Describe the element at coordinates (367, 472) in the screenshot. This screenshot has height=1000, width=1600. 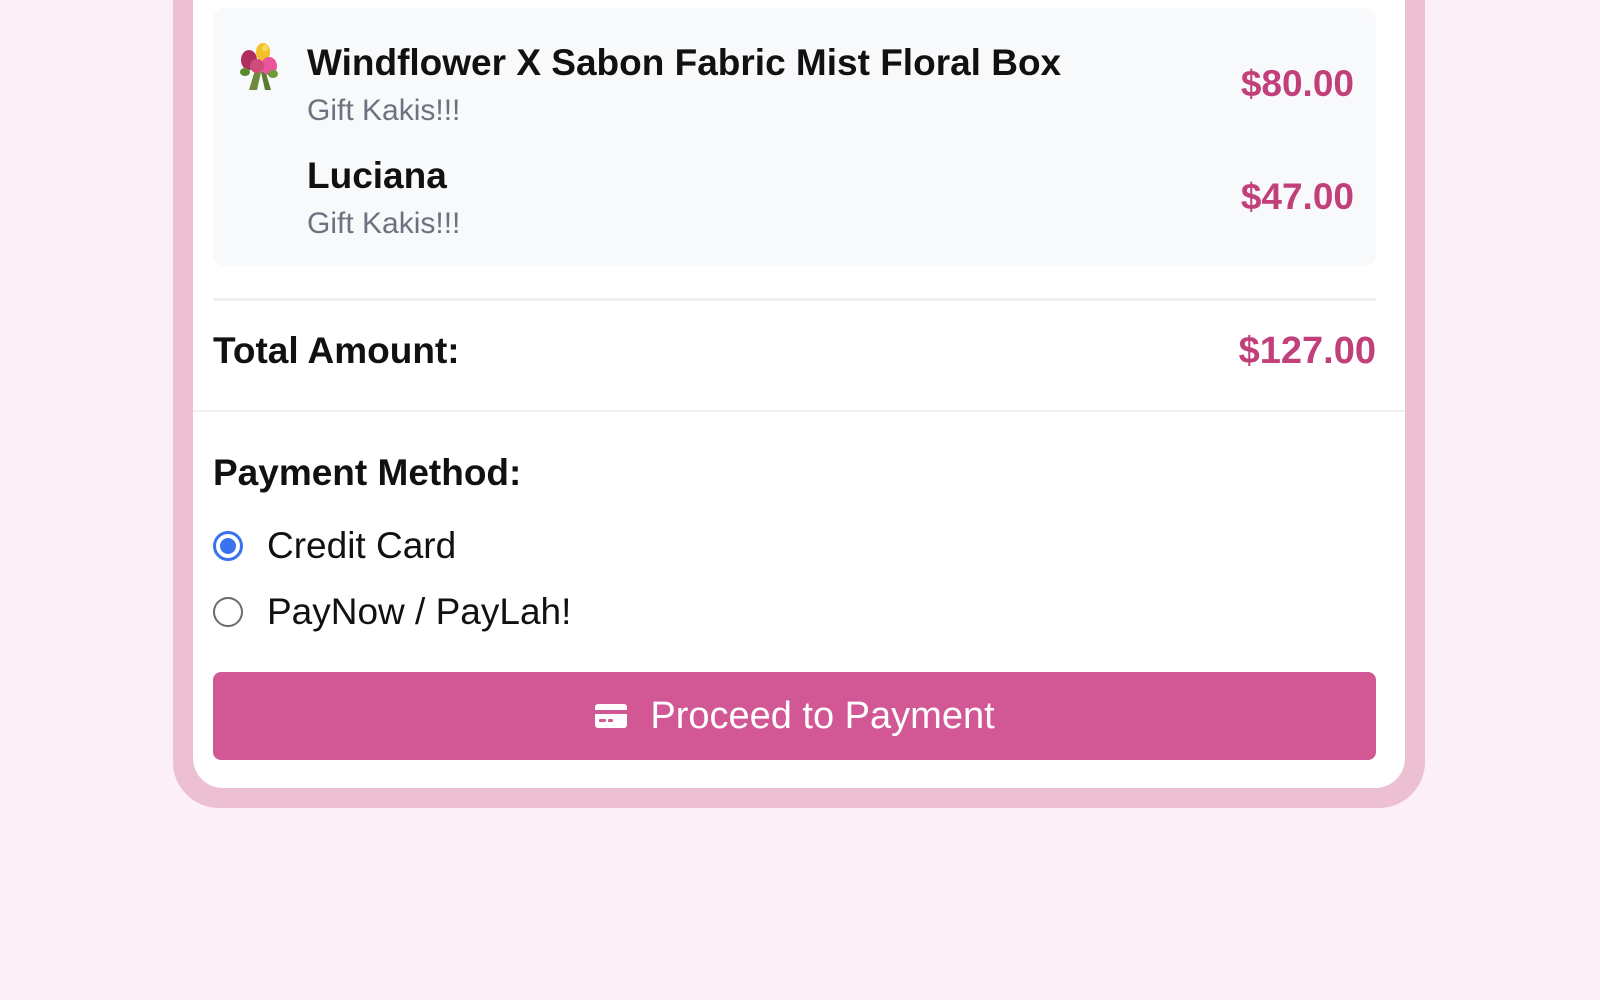
I see `payment-method-title: Payment Method:` at that location.